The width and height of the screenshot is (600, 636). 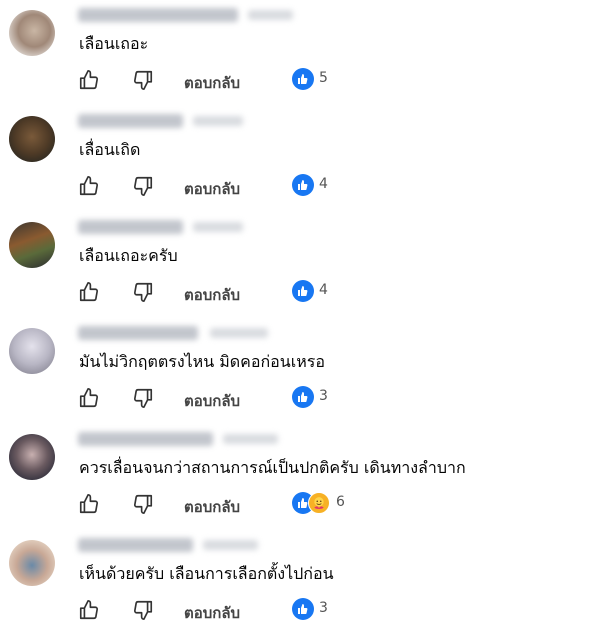 What do you see at coordinates (340, 502) in the screenshot?
I see `reaction-count: 6` at bounding box center [340, 502].